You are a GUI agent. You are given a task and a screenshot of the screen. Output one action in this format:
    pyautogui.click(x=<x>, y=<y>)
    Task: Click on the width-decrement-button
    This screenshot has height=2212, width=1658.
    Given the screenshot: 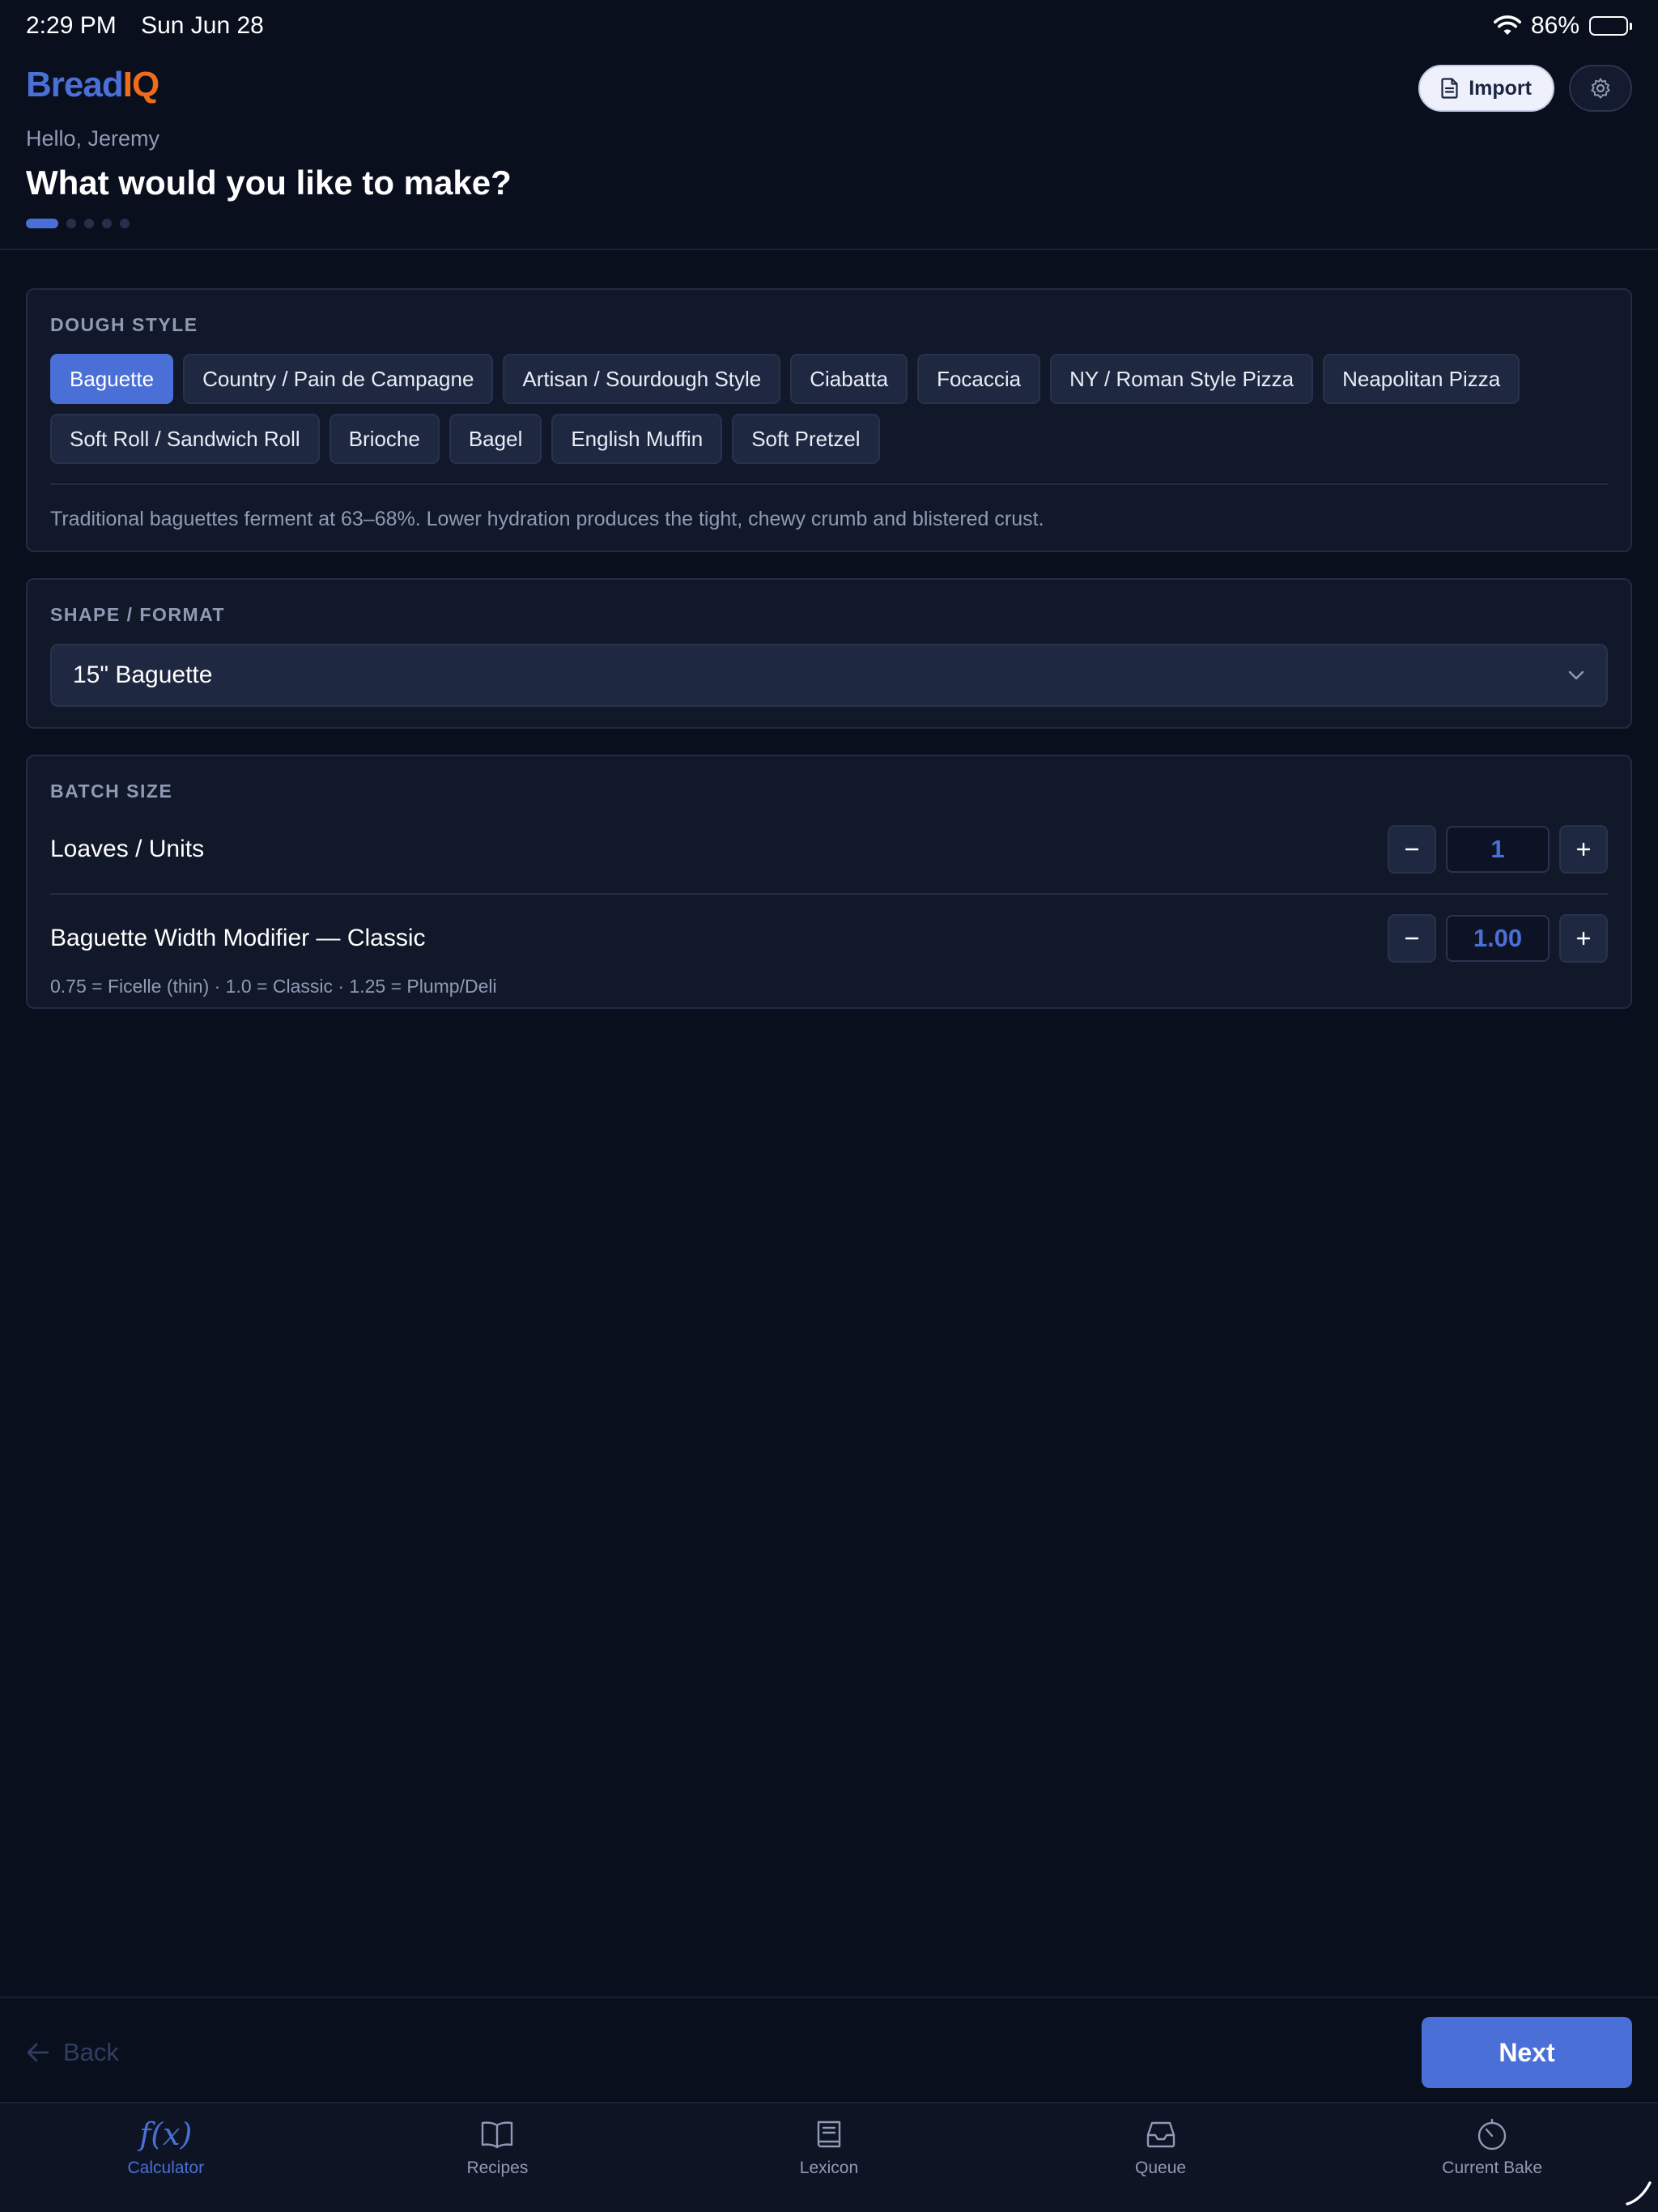 What is the action you would take?
    pyautogui.click(x=1412, y=939)
    